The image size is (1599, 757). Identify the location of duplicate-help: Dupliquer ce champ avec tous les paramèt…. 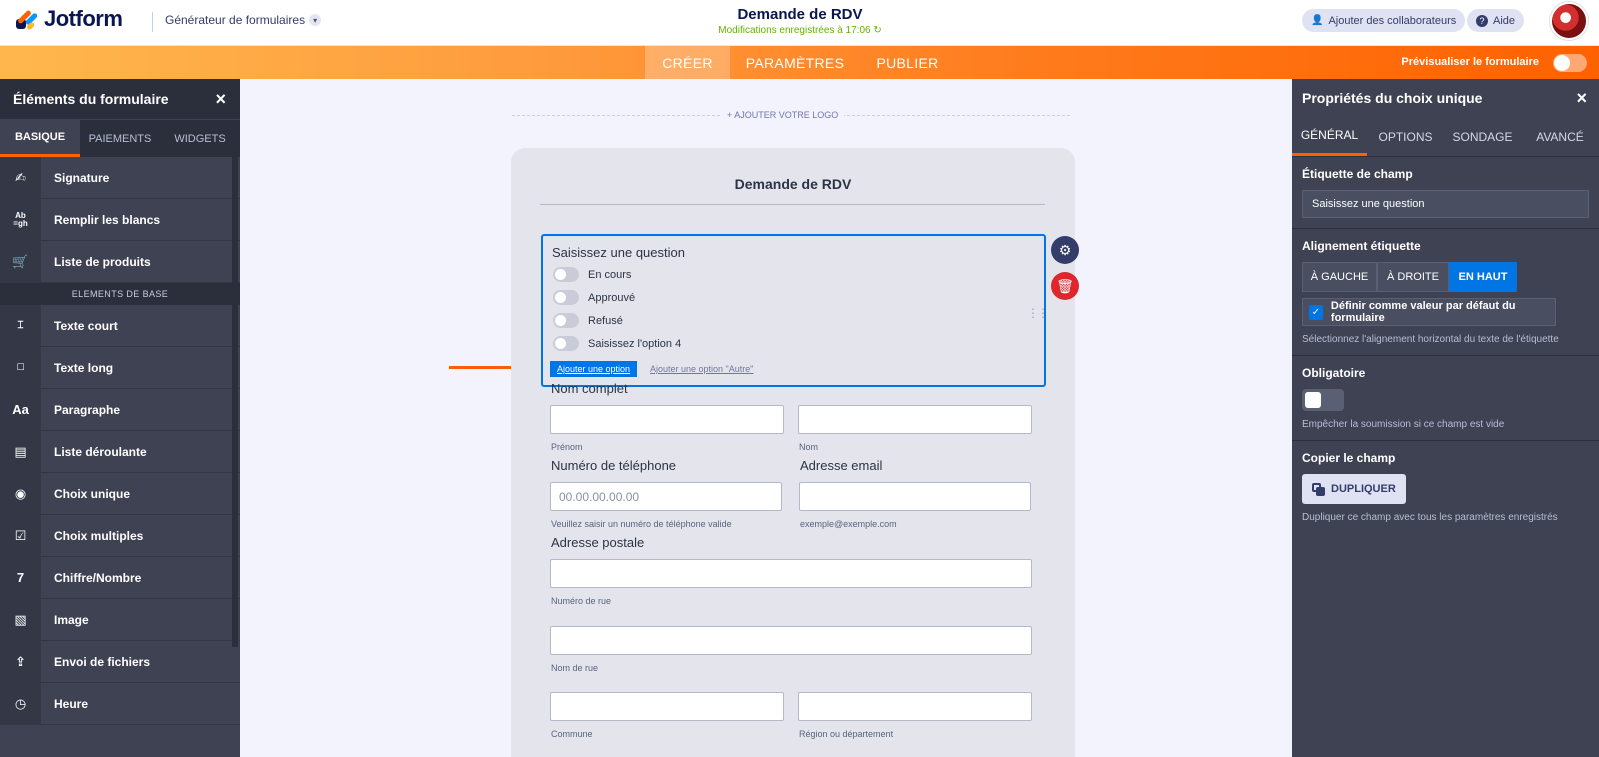
(1430, 517).